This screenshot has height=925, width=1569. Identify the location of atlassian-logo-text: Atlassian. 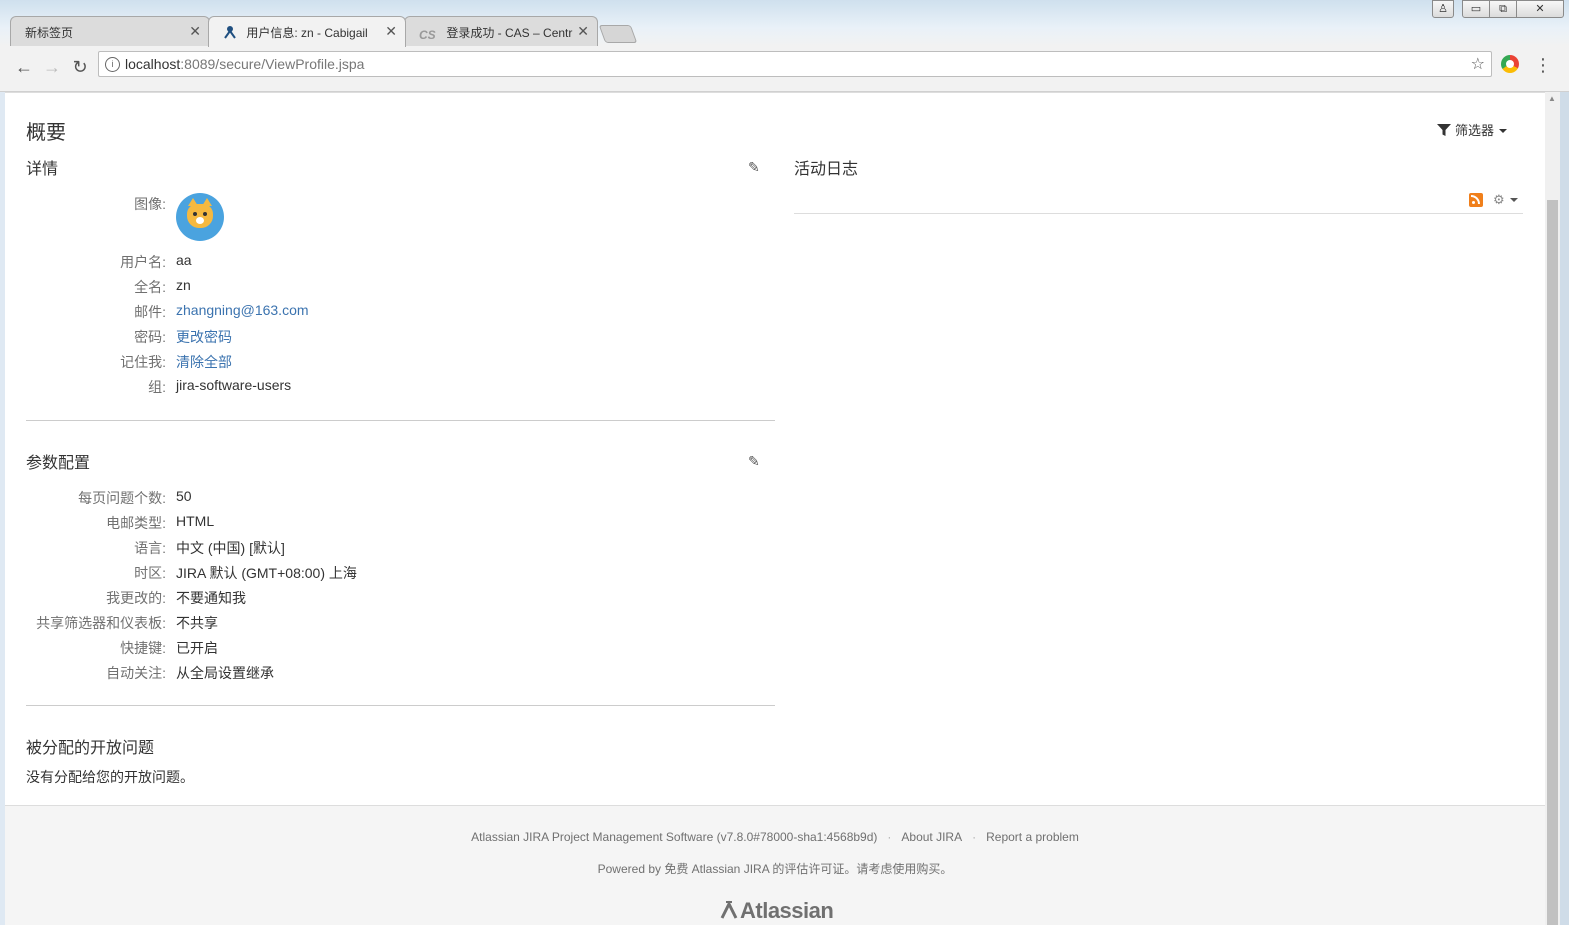
(787, 910).